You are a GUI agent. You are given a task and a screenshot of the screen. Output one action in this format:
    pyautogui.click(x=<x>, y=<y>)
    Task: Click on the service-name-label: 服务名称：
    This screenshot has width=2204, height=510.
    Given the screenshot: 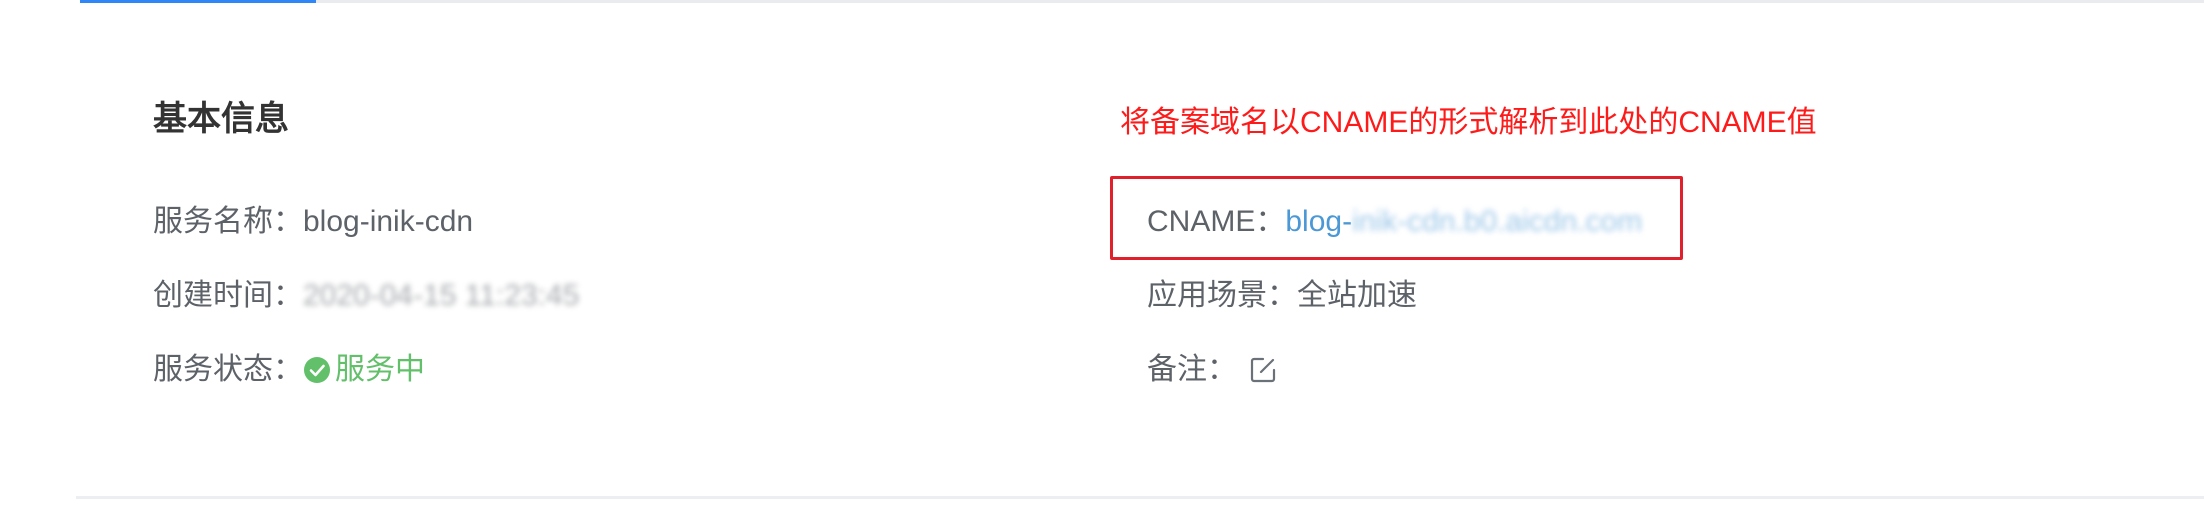 What is the action you would take?
    pyautogui.click(x=228, y=221)
    